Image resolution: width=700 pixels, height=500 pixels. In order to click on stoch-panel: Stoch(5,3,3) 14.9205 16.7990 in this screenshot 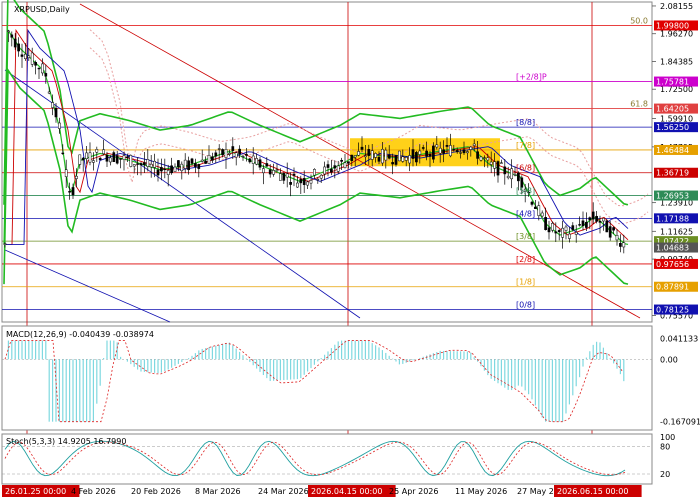, I will do `click(327, 459)`.